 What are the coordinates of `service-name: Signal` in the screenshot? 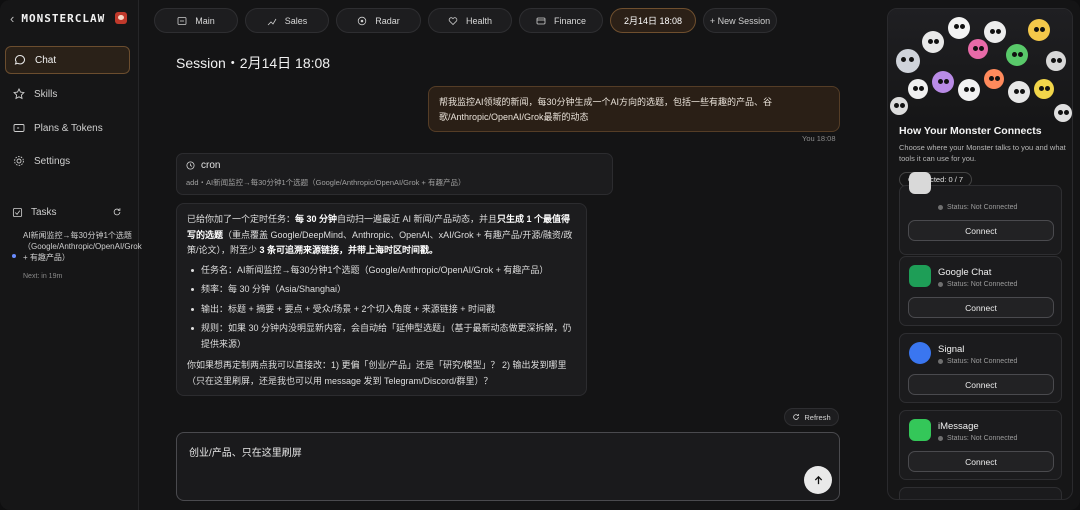 It's located at (951, 349).